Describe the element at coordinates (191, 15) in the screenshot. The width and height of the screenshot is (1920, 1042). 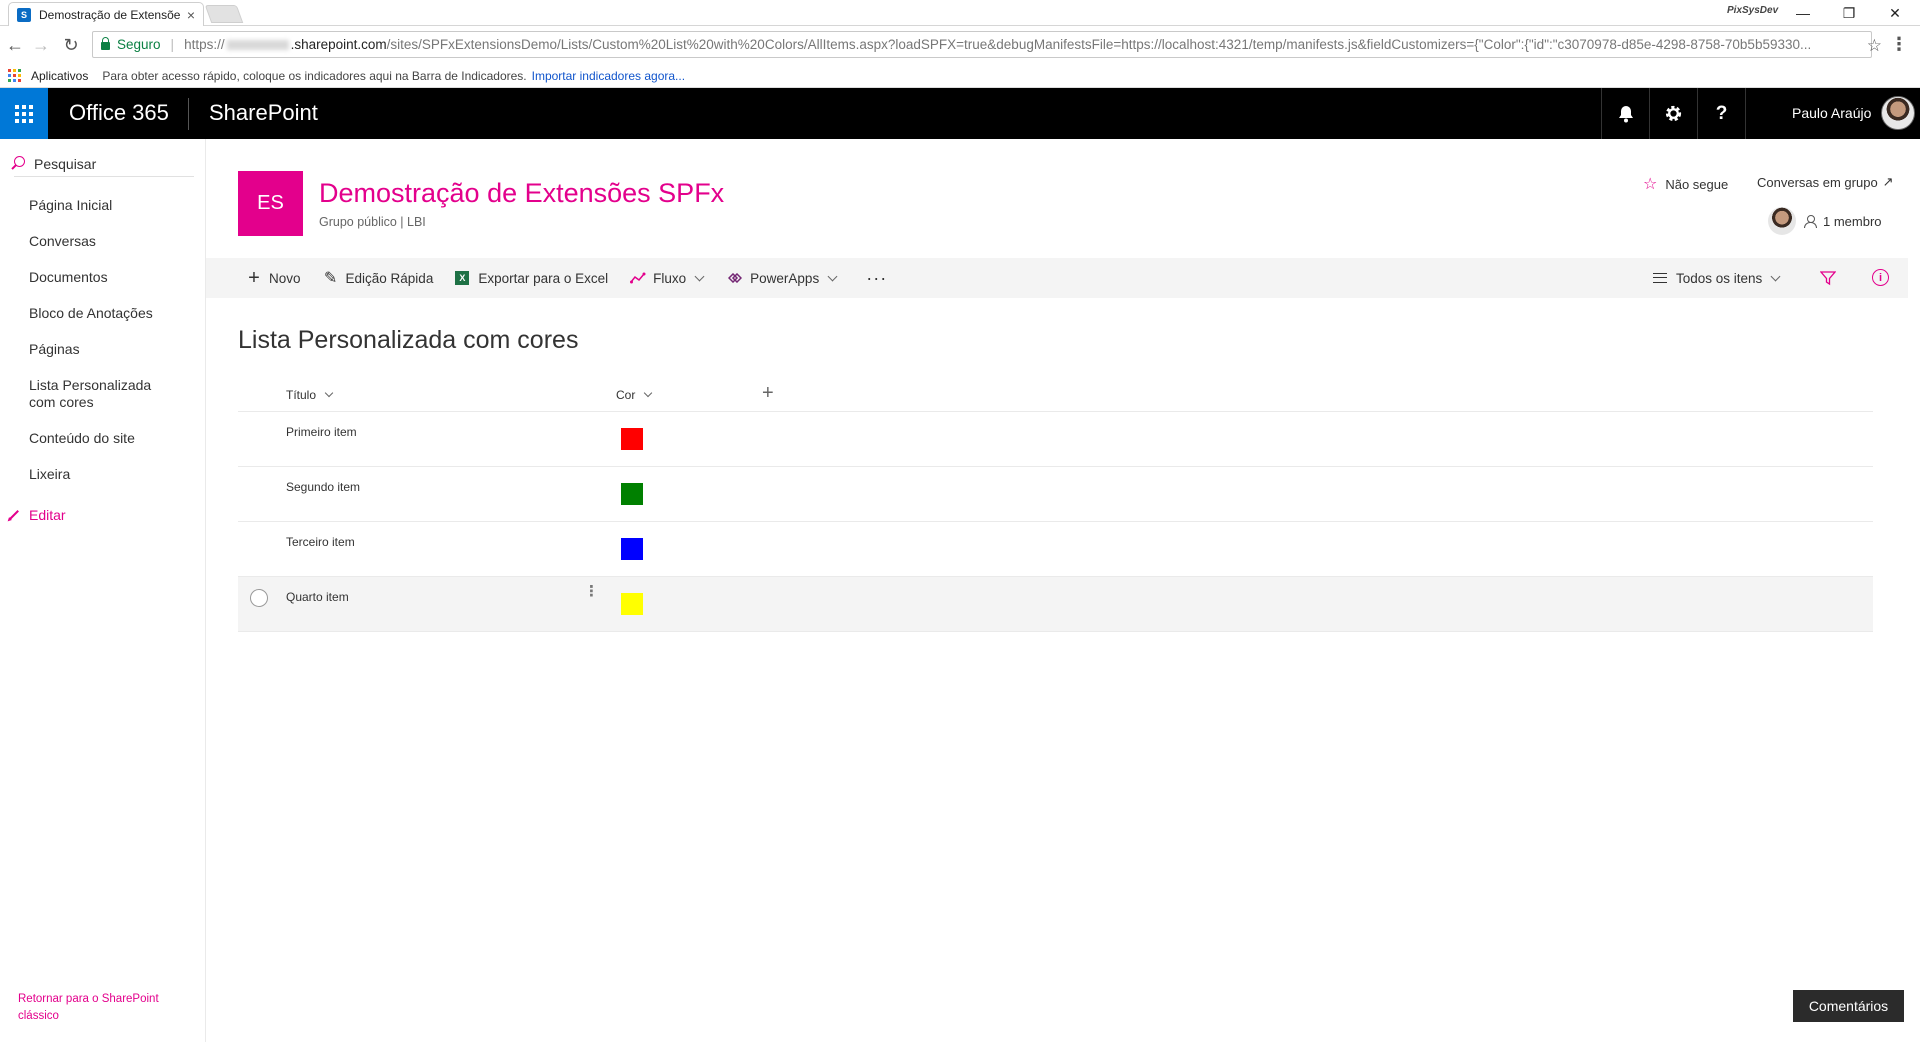
I see `tab-close-icon: ×` at that location.